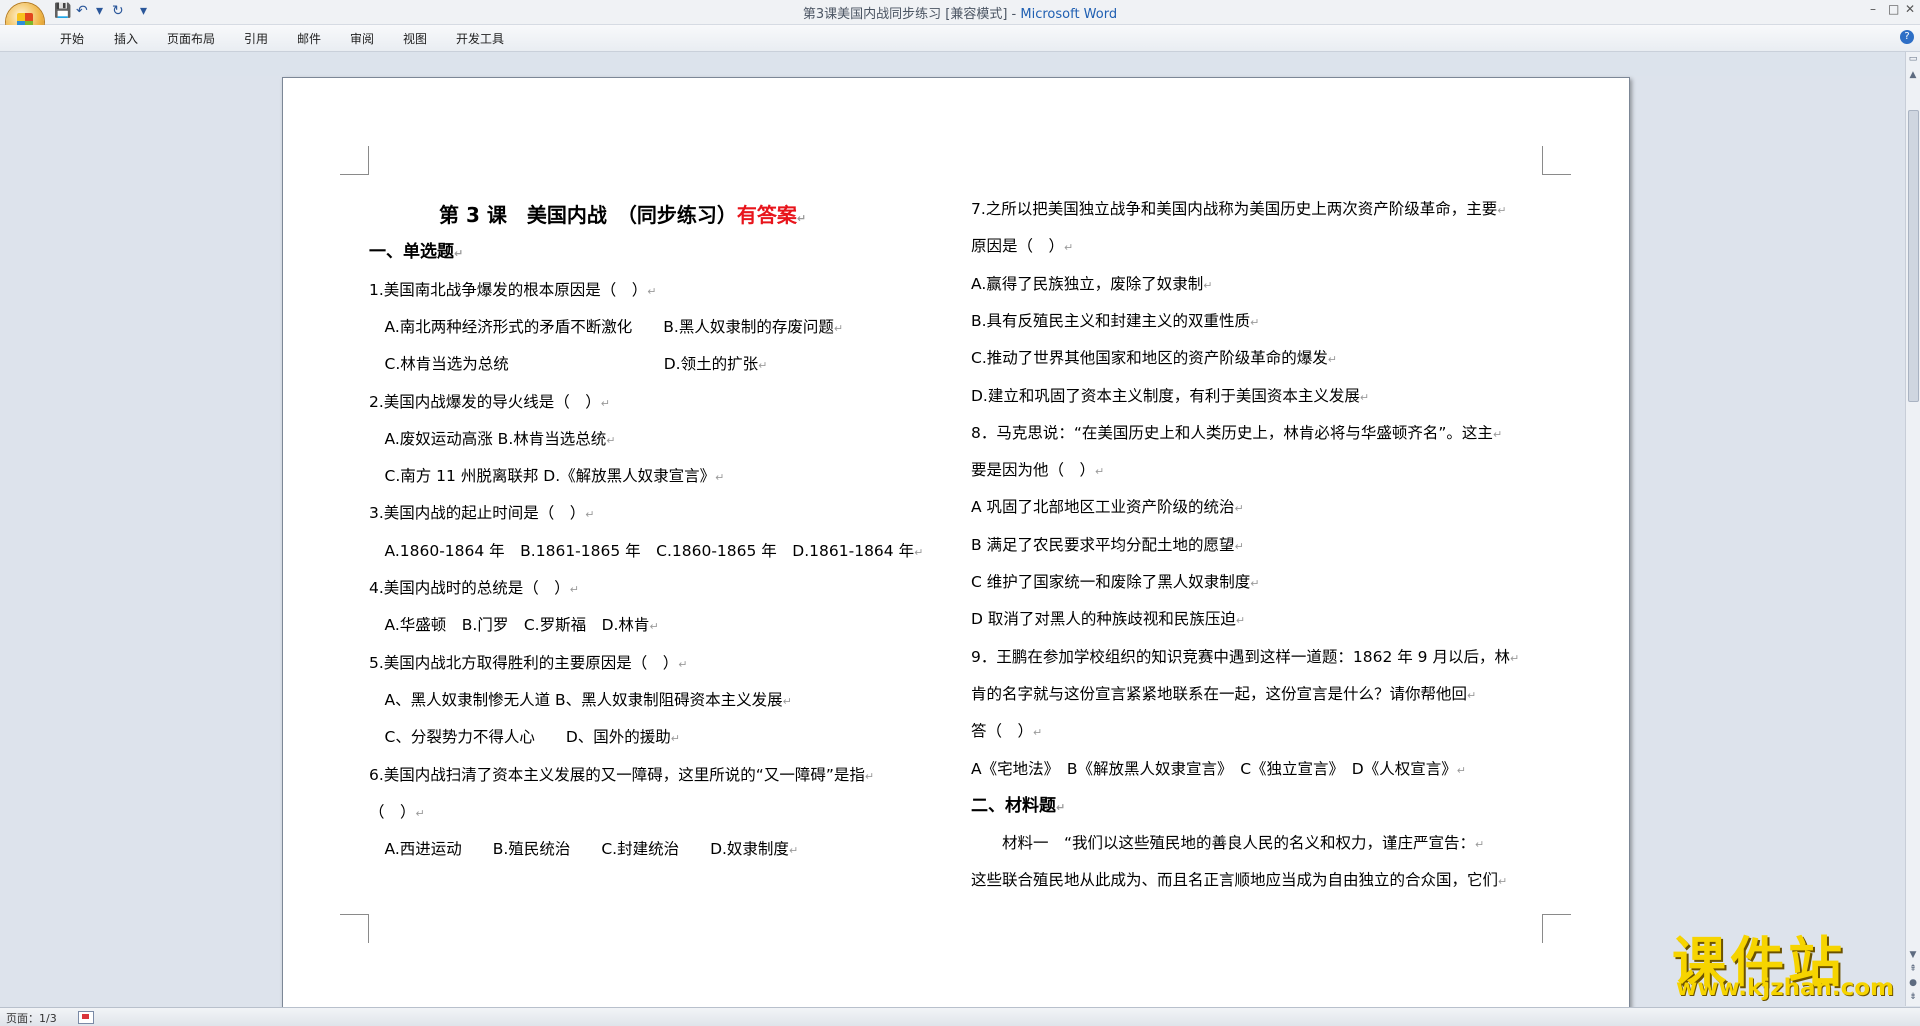  What do you see at coordinates (1115, 583) in the screenshot?
I see `document-line: C 维护了国家统一和废除了黑人奴隶制度↵` at bounding box center [1115, 583].